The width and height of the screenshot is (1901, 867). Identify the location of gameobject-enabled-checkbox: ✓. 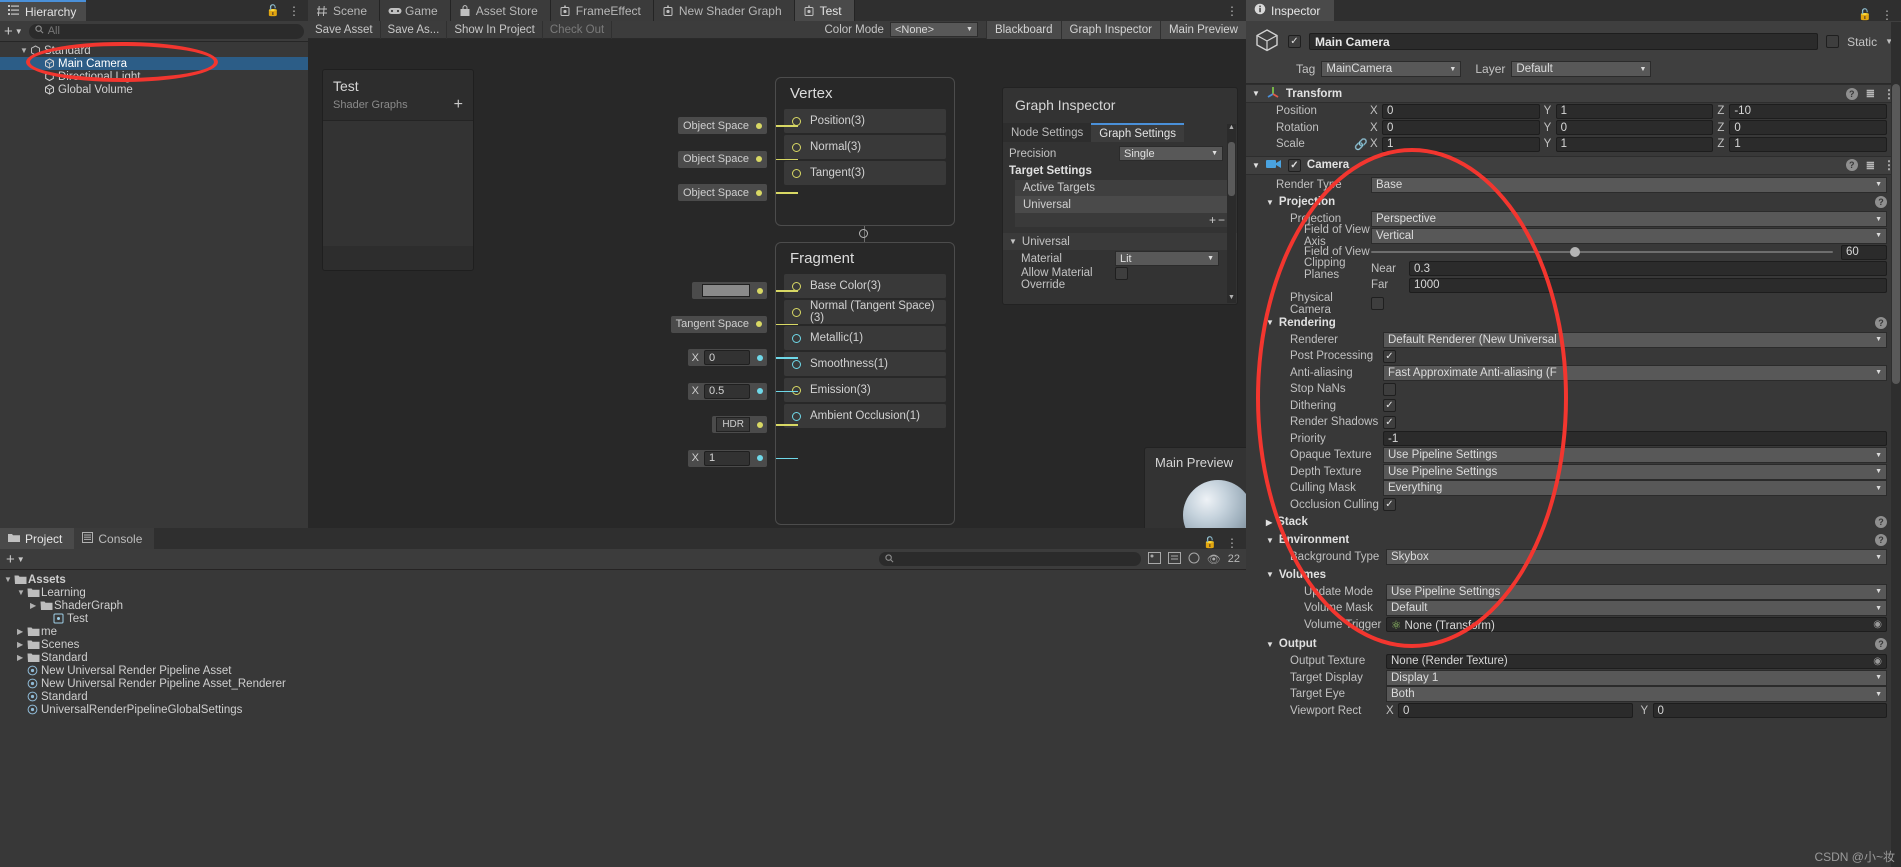
(1294, 41).